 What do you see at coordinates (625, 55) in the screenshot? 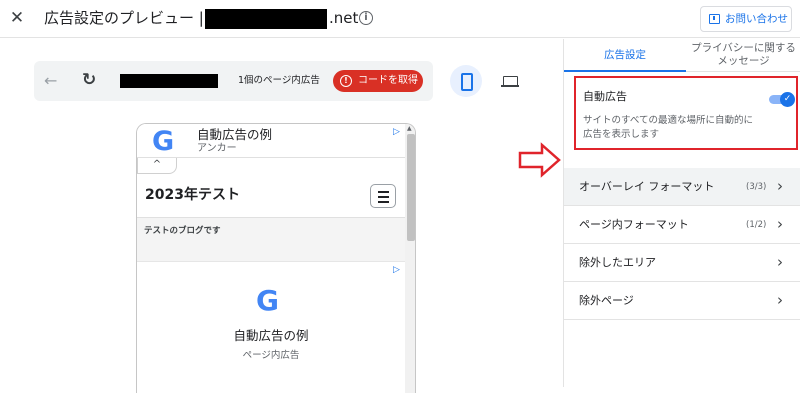
I see `tab-ad-settings: 広告設定` at bounding box center [625, 55].